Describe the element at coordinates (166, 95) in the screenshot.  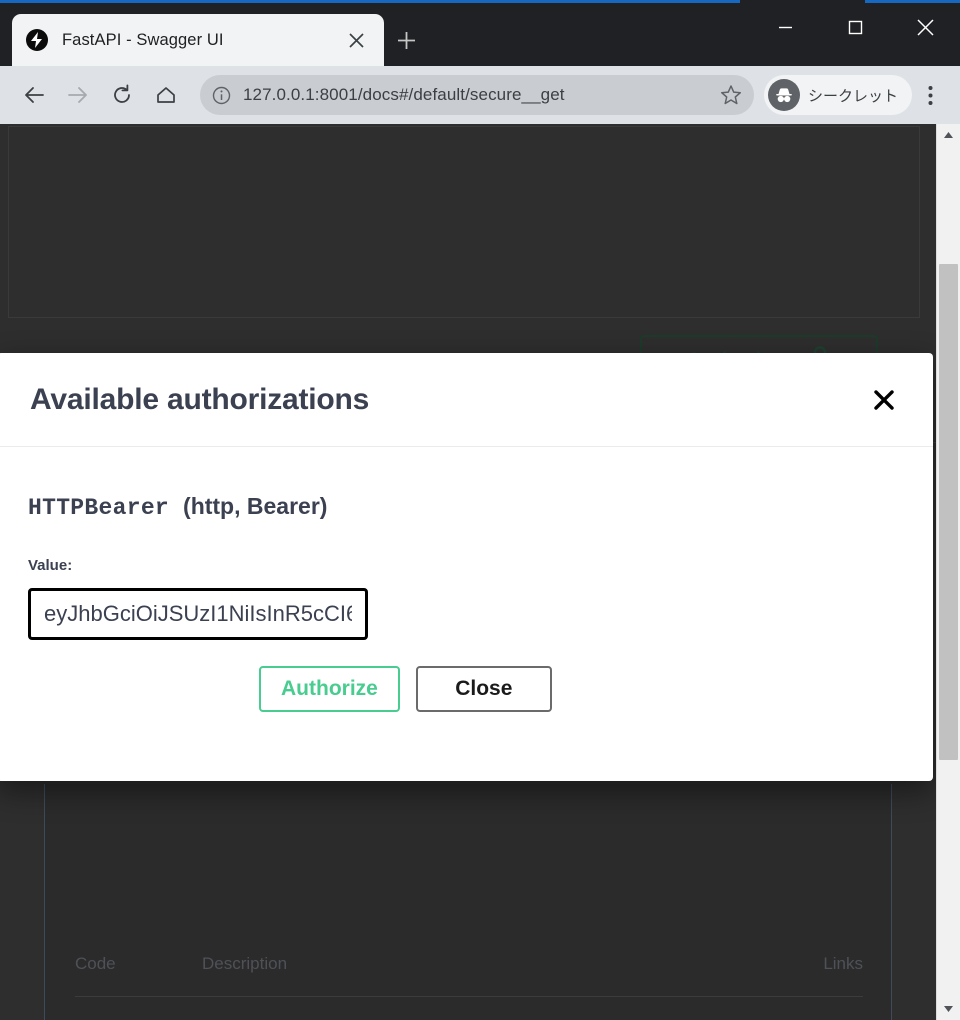
I see `home-icon` at that location.